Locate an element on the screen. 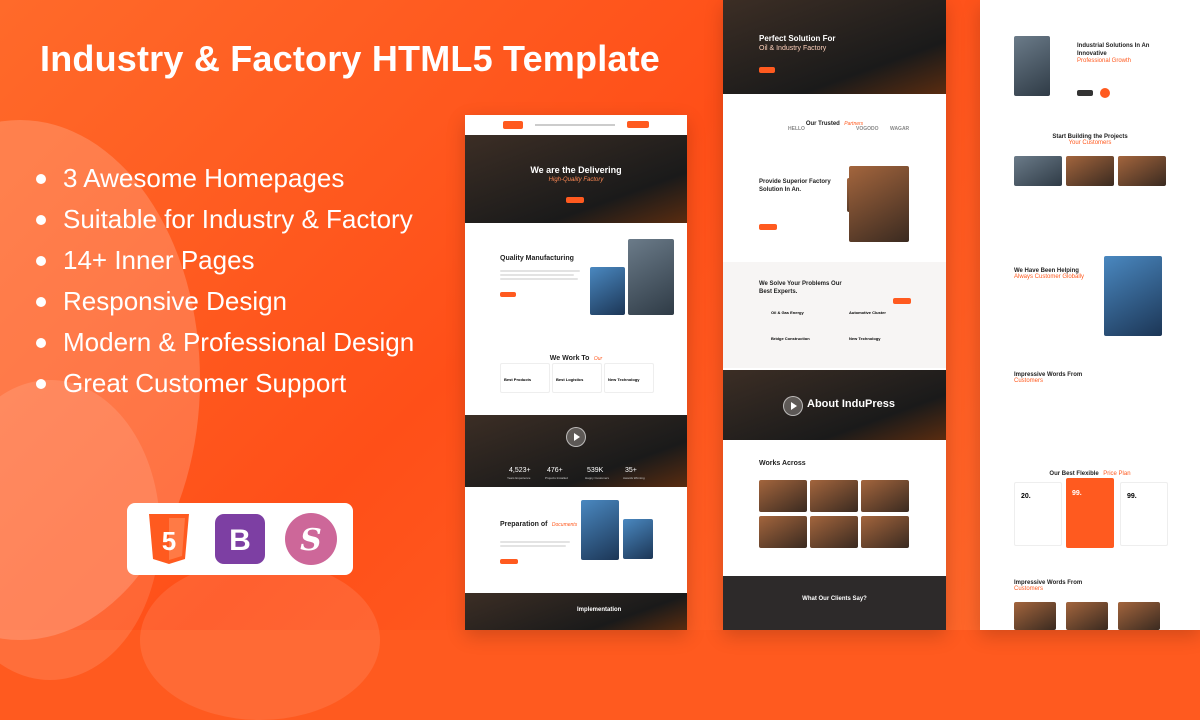 The width and height of the screenshot is (1200, 720). svg-text: 5 is located at coordinates (168, 541).